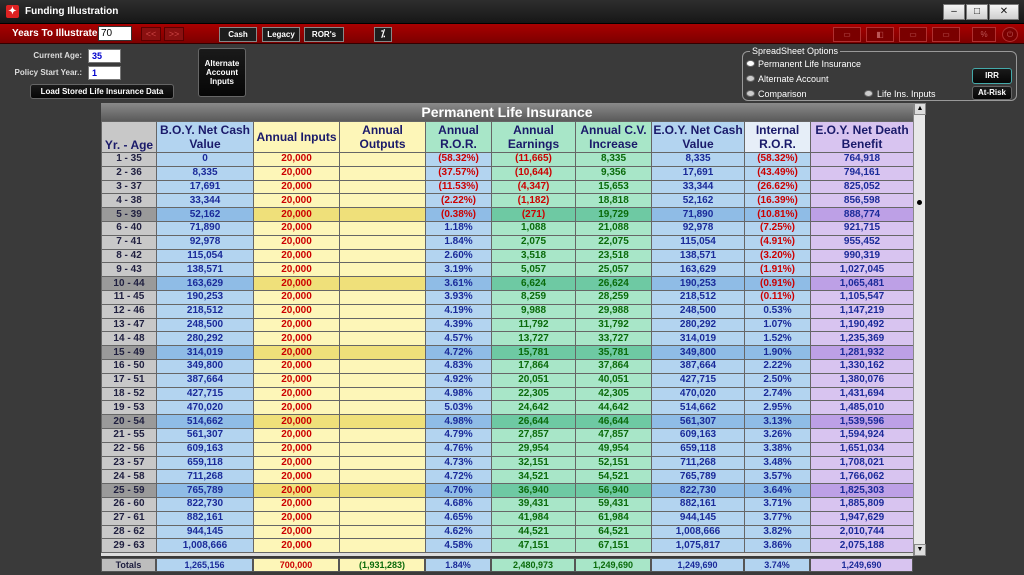  What do you see at coordinates (984, 34) in the screenshot?
I see `percent-button: %` at bounding box center [984, 34].